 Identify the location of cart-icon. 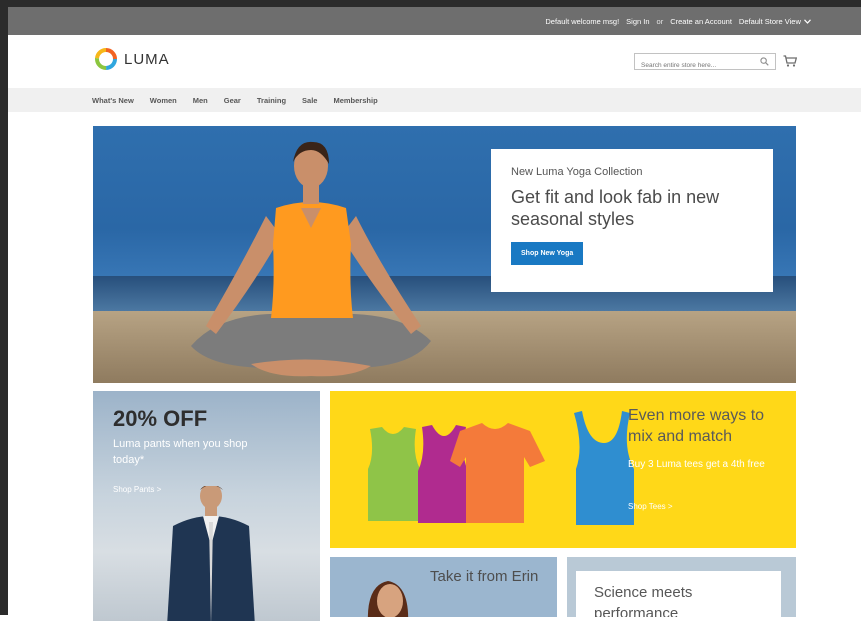
(790, 61).